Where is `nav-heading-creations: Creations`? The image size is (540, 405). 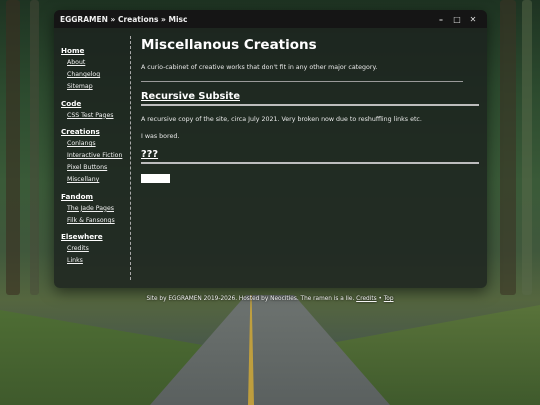 nav-heading-creations: Creations is located at coordinates (95, 131).